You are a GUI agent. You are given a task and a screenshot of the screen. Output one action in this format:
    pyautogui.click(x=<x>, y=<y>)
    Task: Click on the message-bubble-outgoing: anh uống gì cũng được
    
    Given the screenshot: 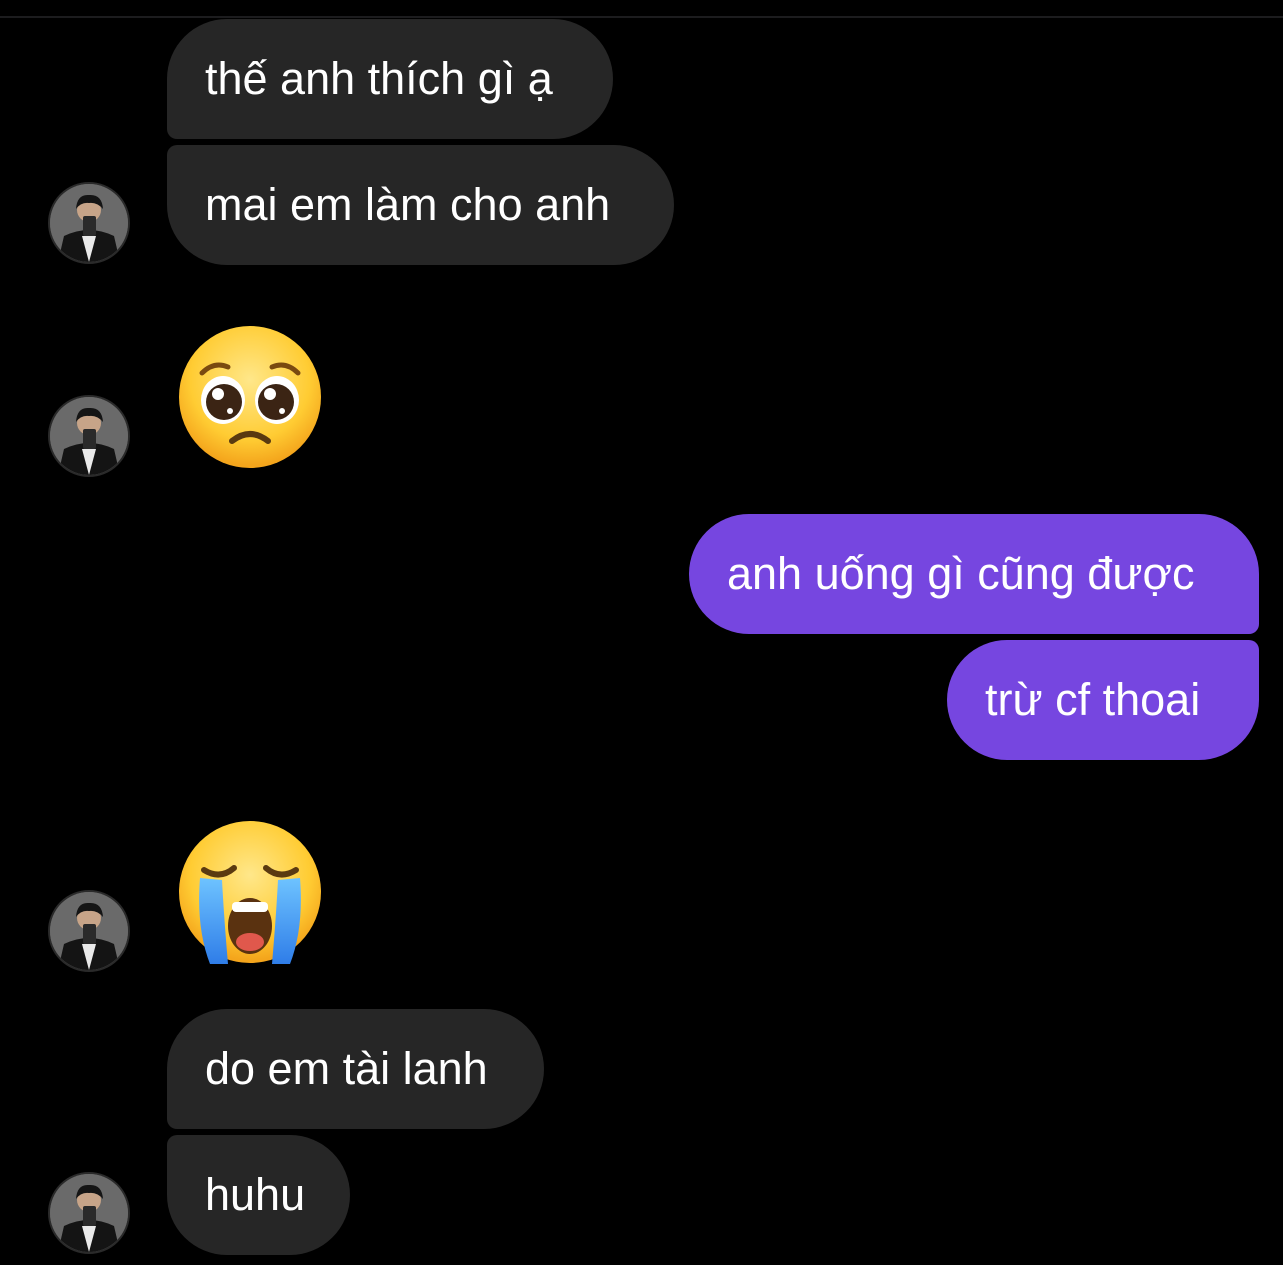 What is the action you would take?
    pyautogui.click(x=974, y=574)
    